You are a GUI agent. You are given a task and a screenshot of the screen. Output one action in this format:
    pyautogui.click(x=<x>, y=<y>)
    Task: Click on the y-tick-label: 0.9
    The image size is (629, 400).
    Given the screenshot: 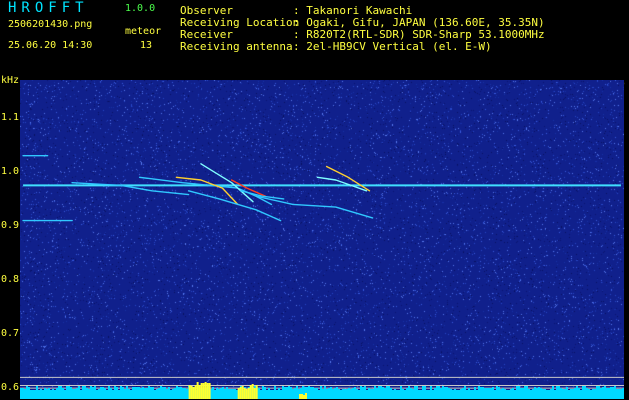 What is the action you would take?
    pyautogui.click(x=10, y=225)
    